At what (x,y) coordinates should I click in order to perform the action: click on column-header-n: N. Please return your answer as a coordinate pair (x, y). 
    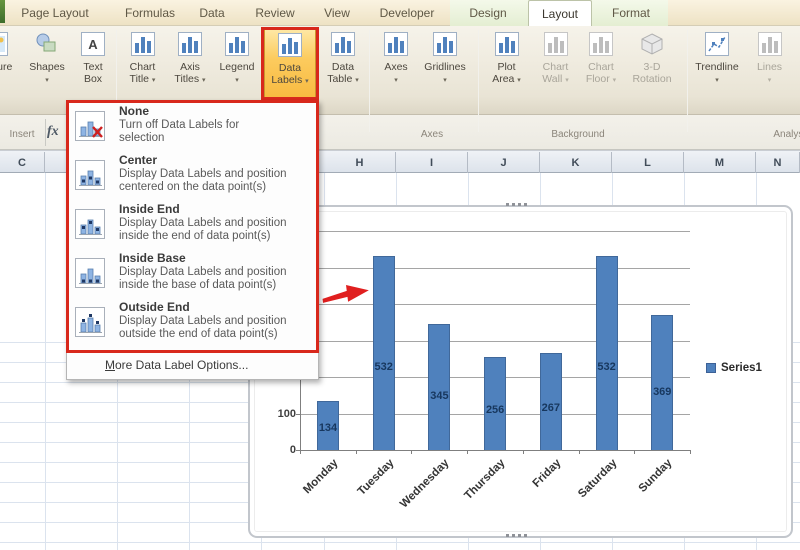
    Looking at the image, I should click on (778, 162).